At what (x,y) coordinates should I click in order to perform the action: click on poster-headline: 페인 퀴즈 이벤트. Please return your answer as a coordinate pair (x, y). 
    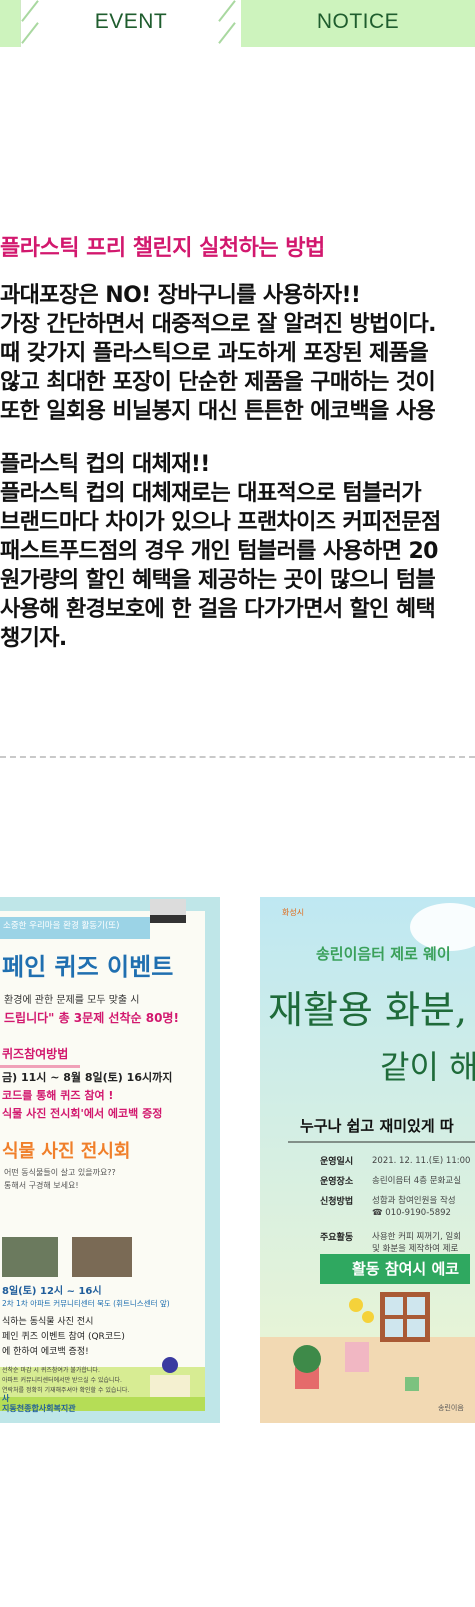
    Looking at the image, I should click on (88, 967).